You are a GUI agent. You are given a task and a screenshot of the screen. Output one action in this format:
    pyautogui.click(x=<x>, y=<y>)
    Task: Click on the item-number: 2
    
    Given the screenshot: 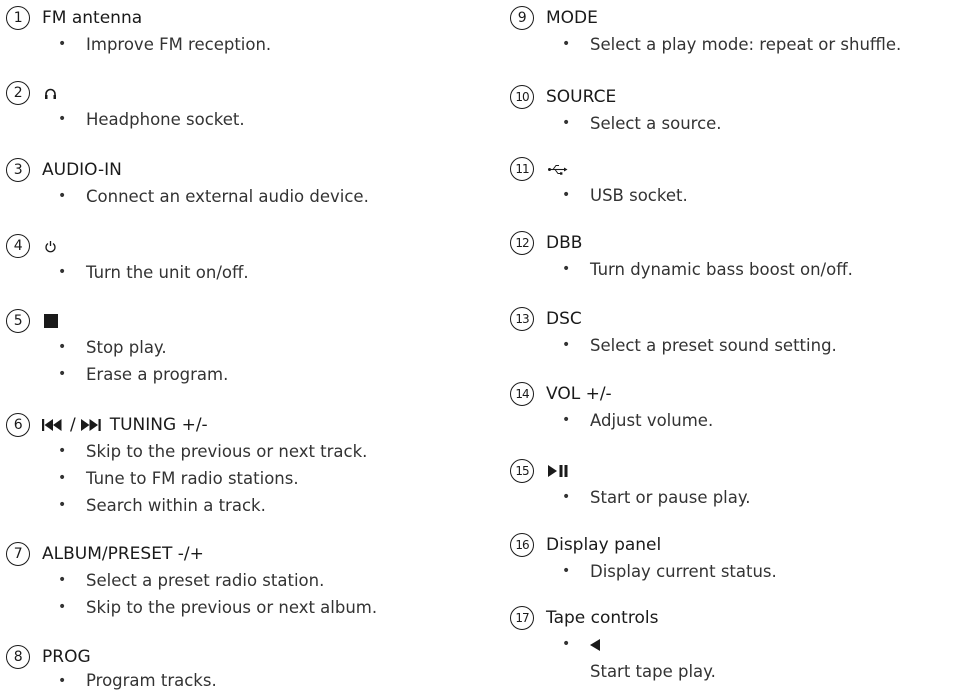 What is the action you would take?
    pyautogui.click(x=18, y=93)
    